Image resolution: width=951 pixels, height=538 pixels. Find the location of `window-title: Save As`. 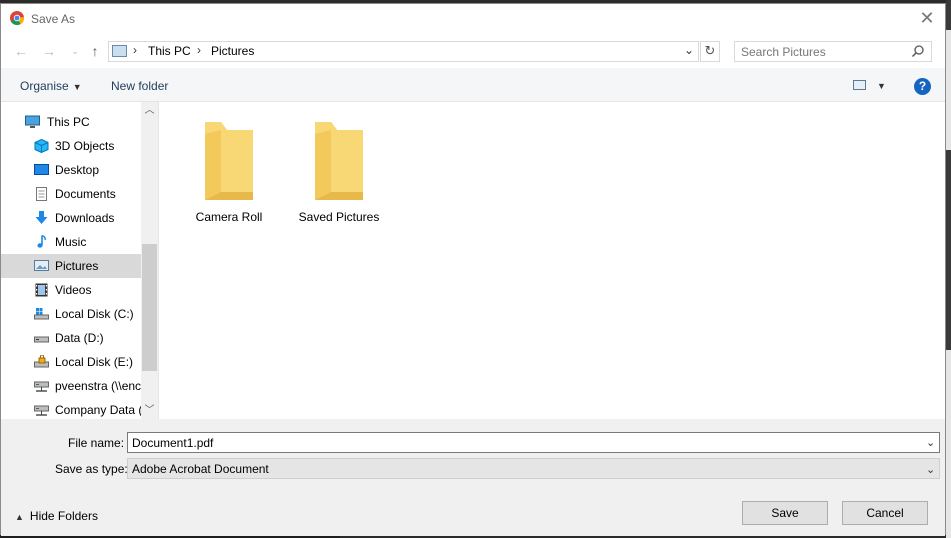

window-title: Save As is located at coordinates (53, 19).